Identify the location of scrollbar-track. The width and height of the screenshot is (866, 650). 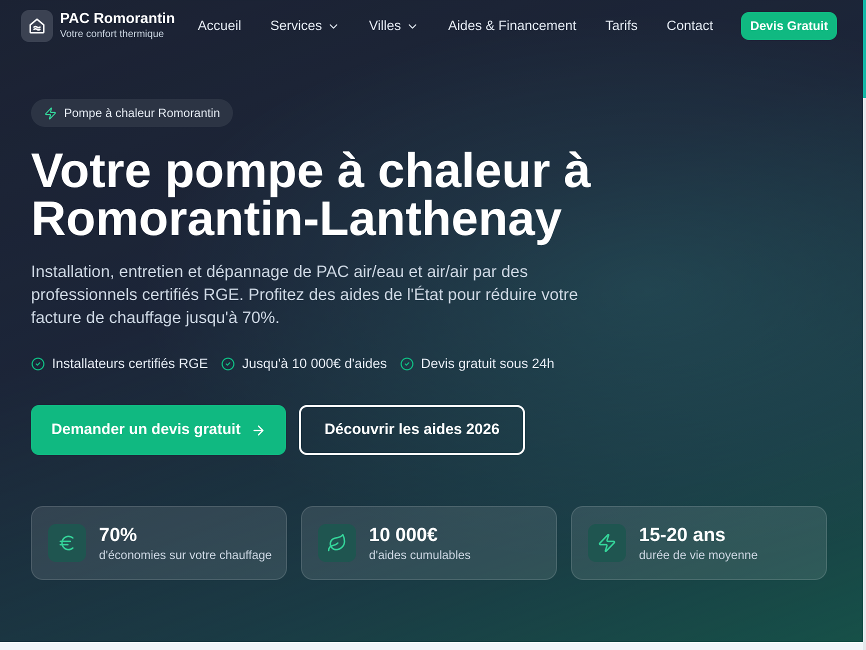
(864, 325).